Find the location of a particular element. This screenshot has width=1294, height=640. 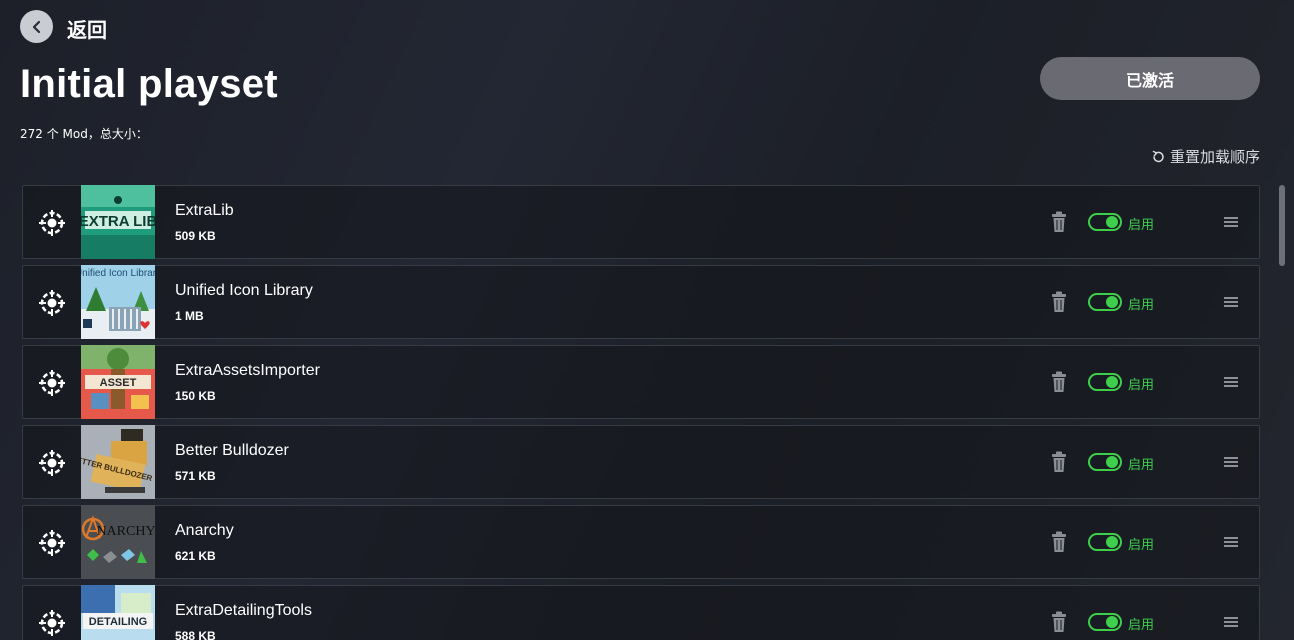

mod-name: Anarchy is located at coordinates (204, 530).